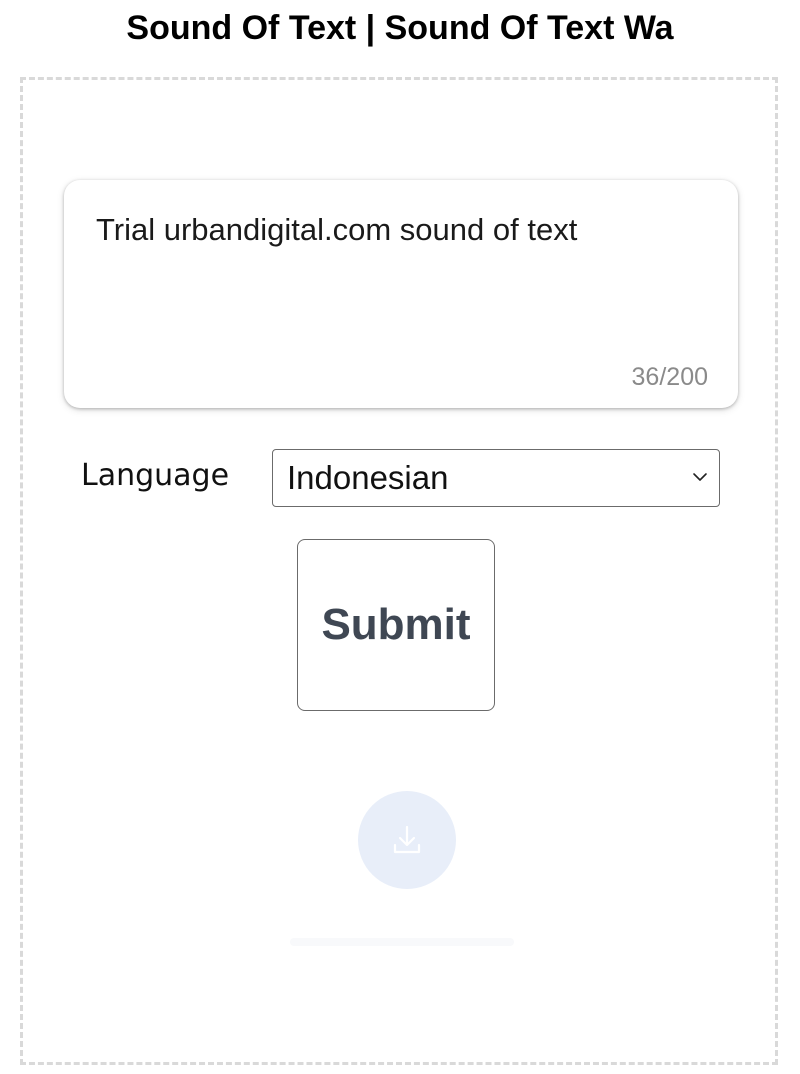  I want to click on language-selected-value: Indonesian, so click(368, 477).